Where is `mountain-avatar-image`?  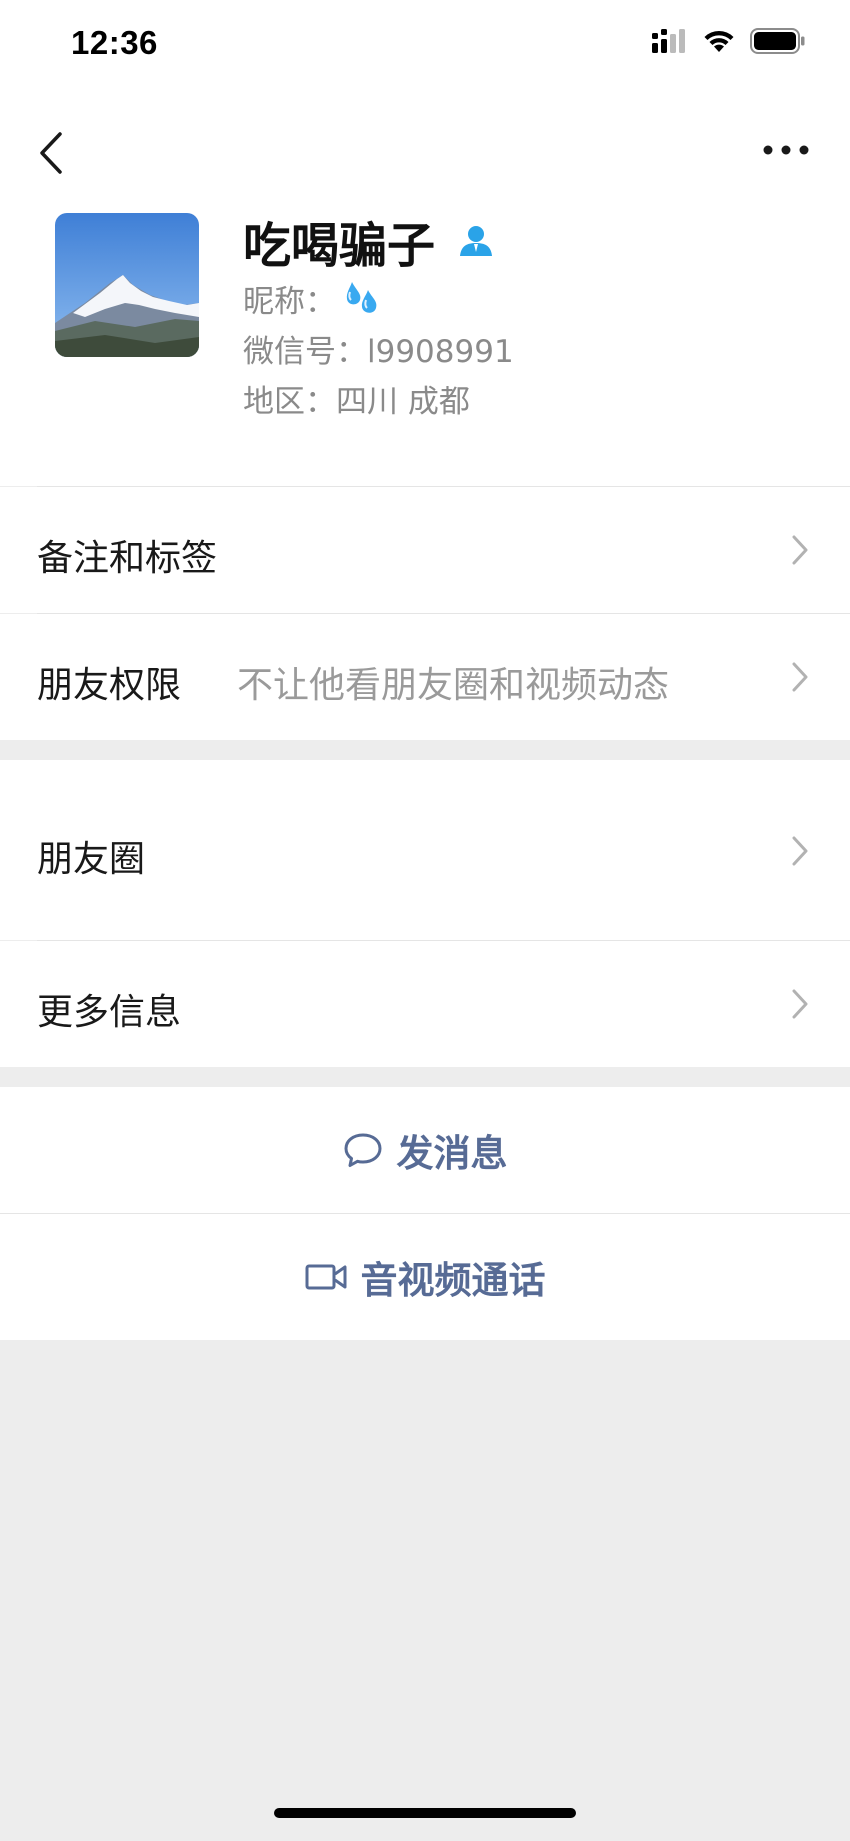 mountain-avatar-image is located at coordinates (127, 285).